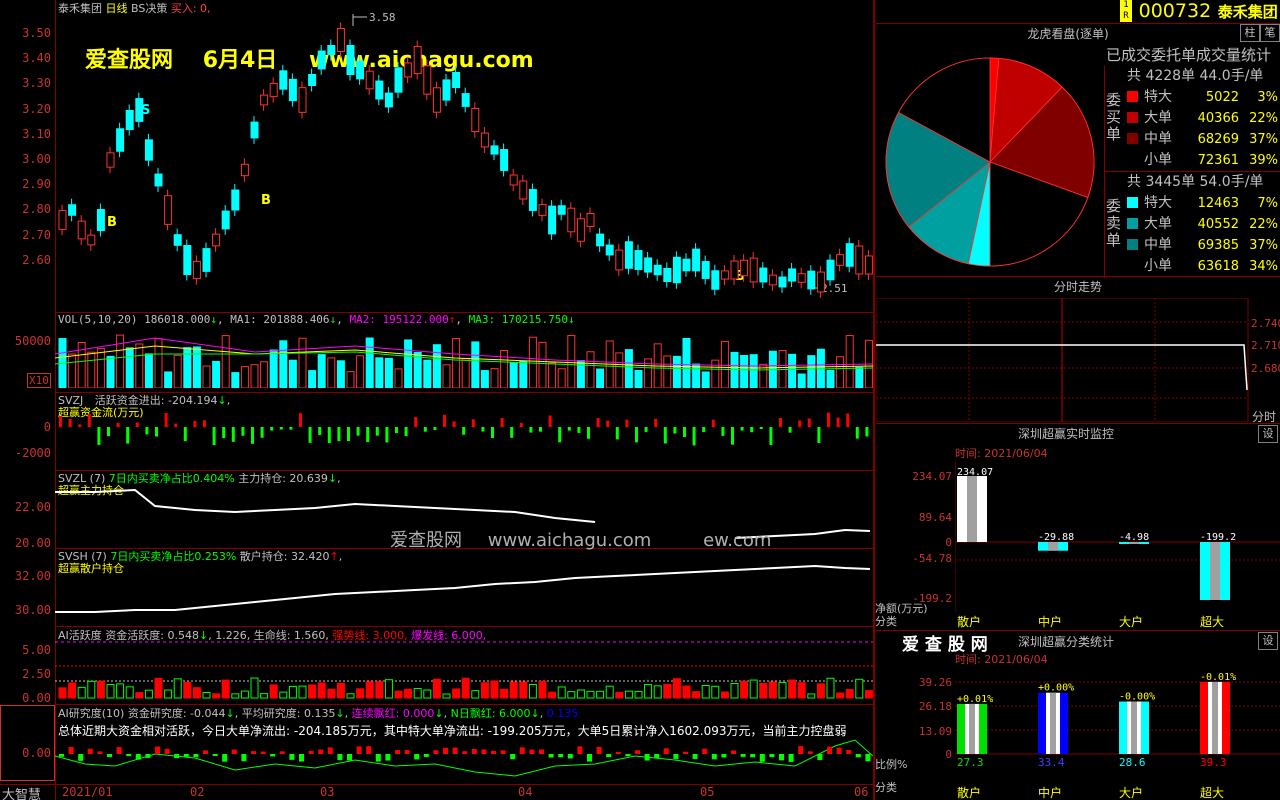 The image size is (1280, 800). What do you see at coordinates (969, 622) in the screenshot?
I see `monitor-category: 散户` at bounding box center [969, 622].